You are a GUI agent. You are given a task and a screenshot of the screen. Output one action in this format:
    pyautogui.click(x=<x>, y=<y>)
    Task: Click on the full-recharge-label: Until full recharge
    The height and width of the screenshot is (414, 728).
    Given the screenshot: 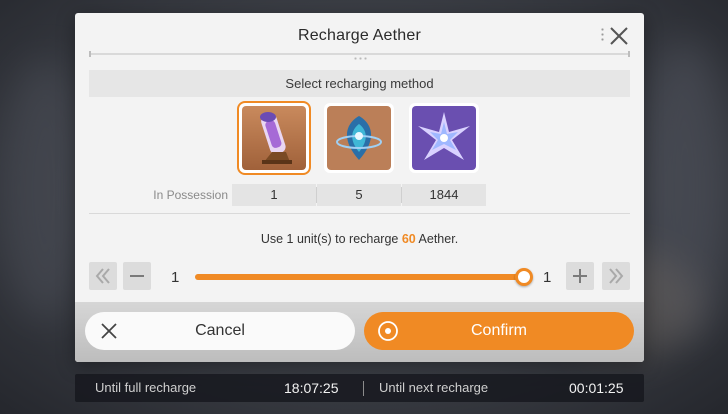 What is the action you would take?
    pyautogui.click(x=146, y=387)
    